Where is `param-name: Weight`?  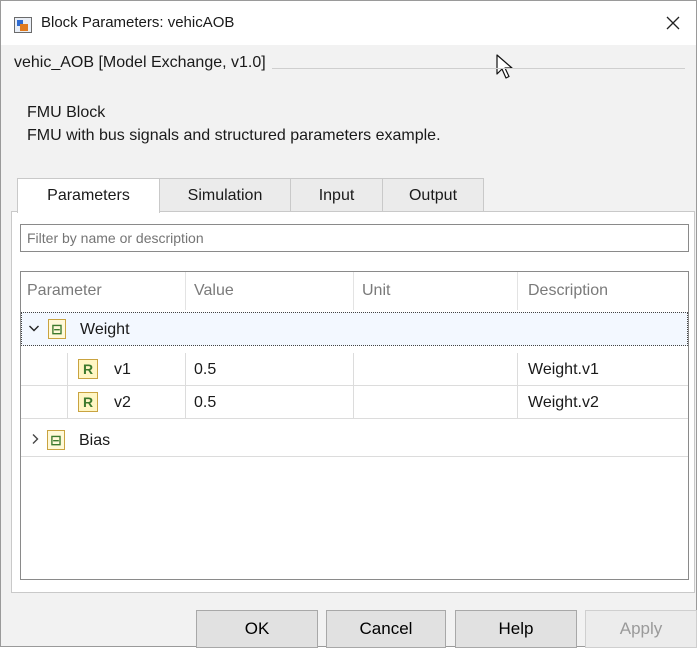 param-name: Weight is located at coordinates (105, 329).